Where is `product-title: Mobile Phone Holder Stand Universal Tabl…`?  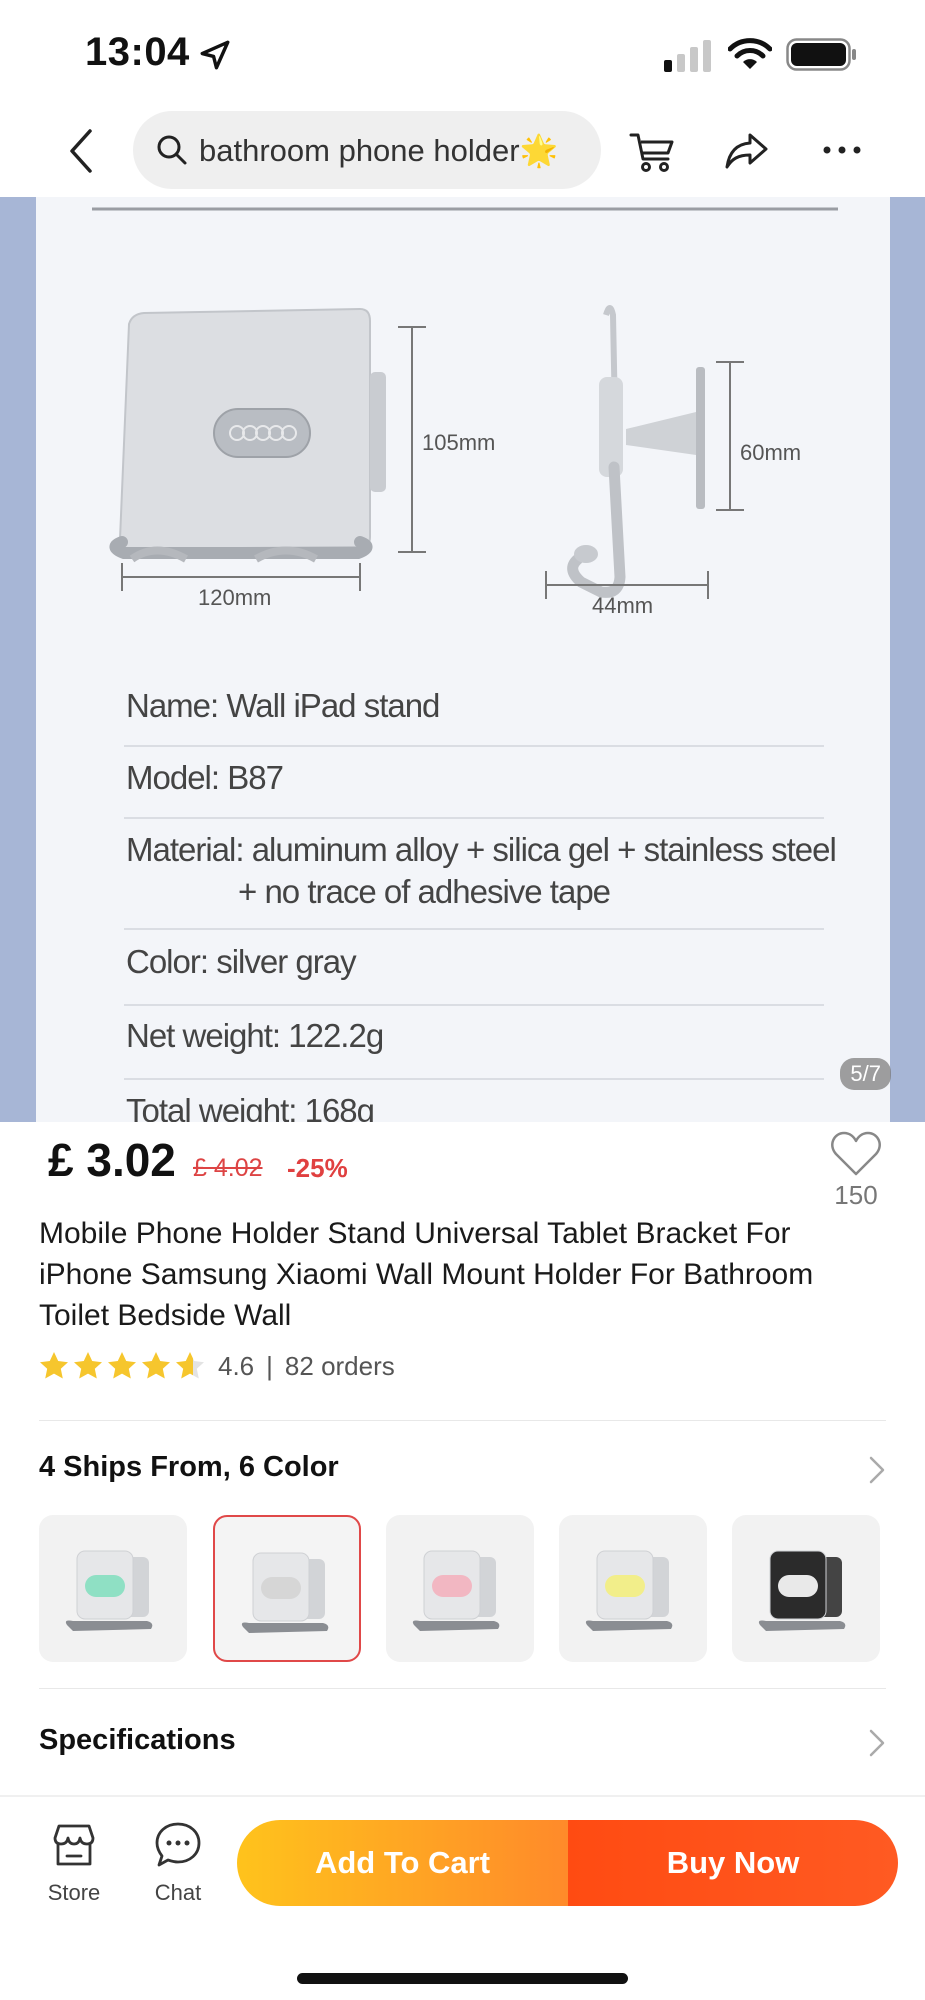 product-title: Mobile Phone Holder Stand Universal Tabl… is located at coordinates (426, 1274).